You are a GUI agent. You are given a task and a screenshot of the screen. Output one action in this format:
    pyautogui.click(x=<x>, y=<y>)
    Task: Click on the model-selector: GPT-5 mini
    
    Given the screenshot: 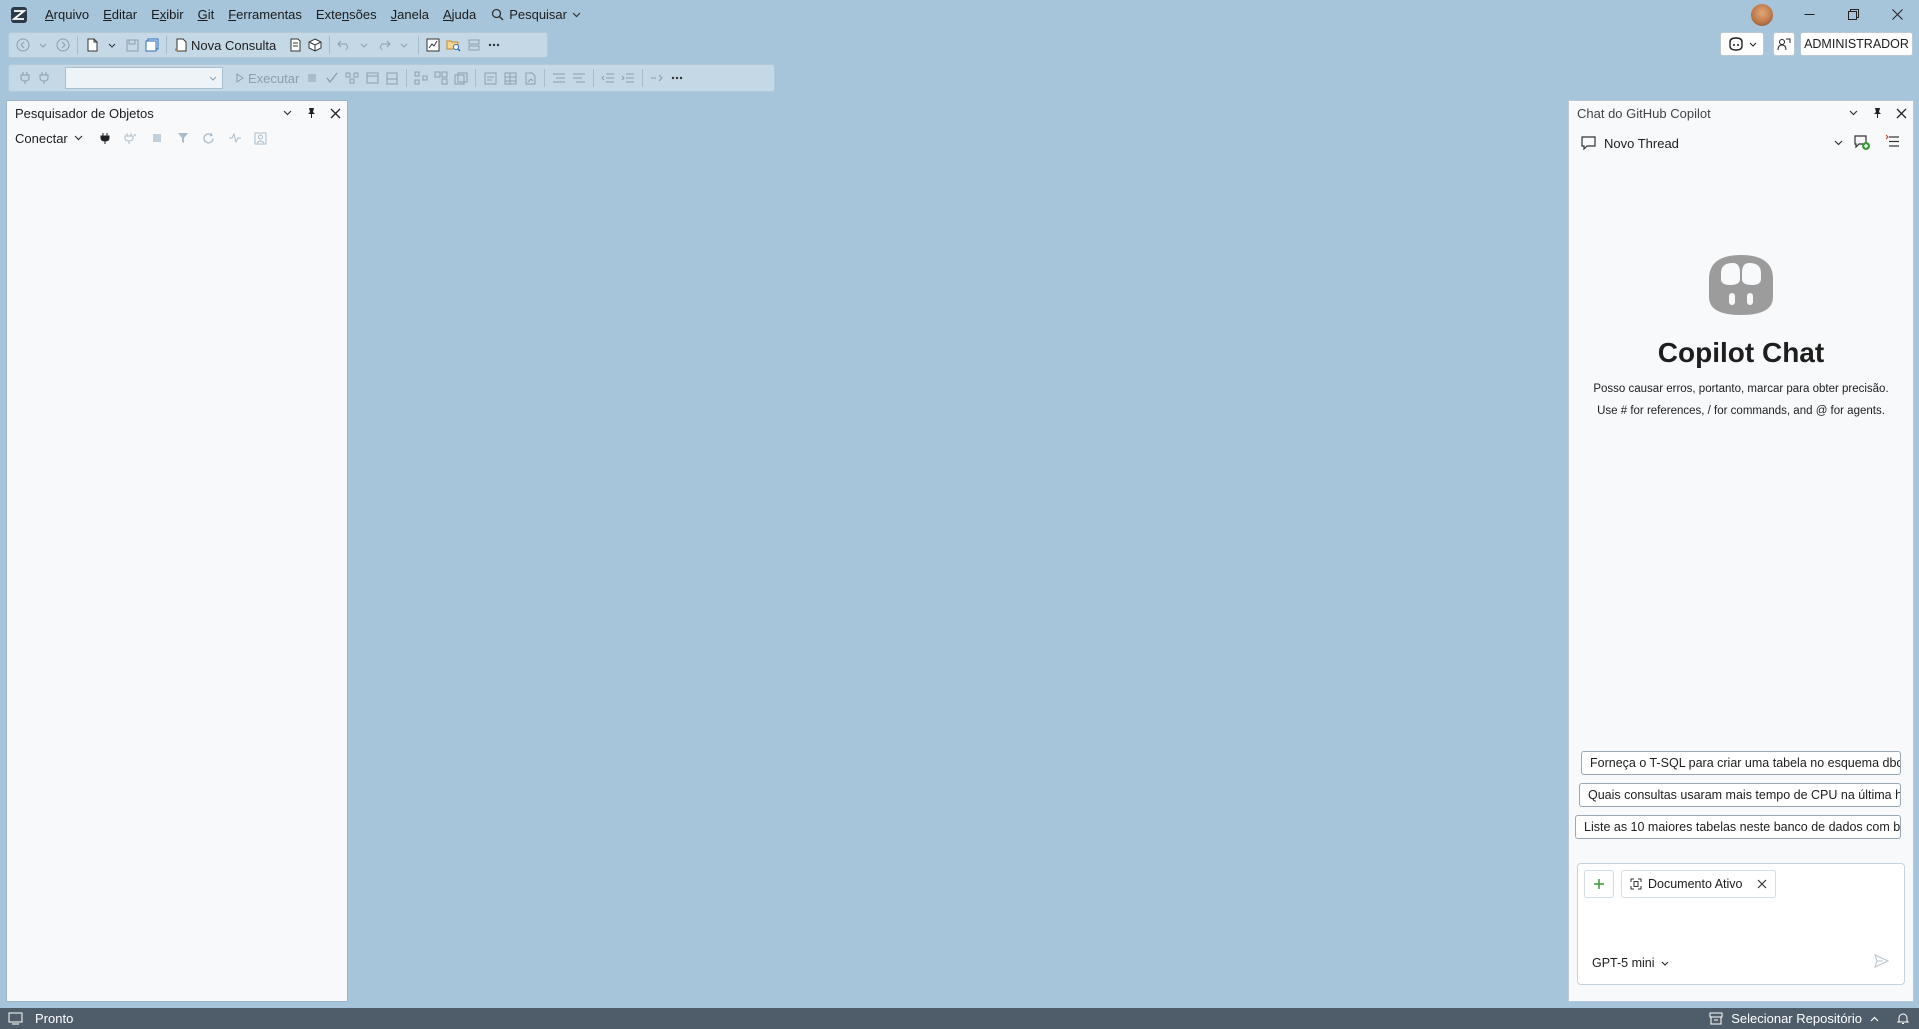 What is the action you would take?
    pyautogui.click(x=1630, y=963)
    